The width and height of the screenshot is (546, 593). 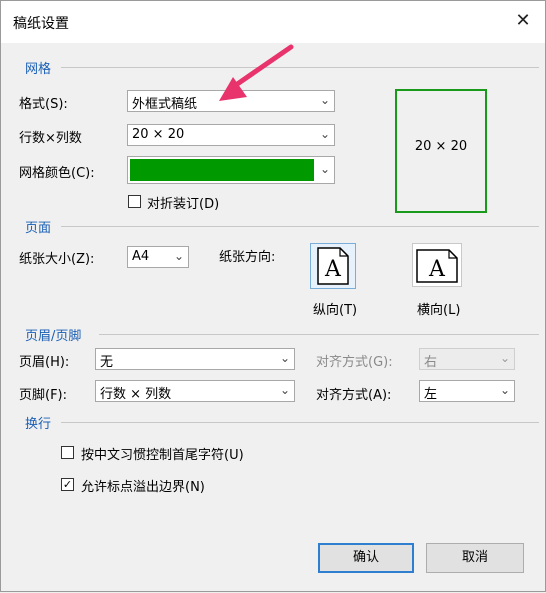 I want to click on ok-button: 确认, so click(x=366, y=558).